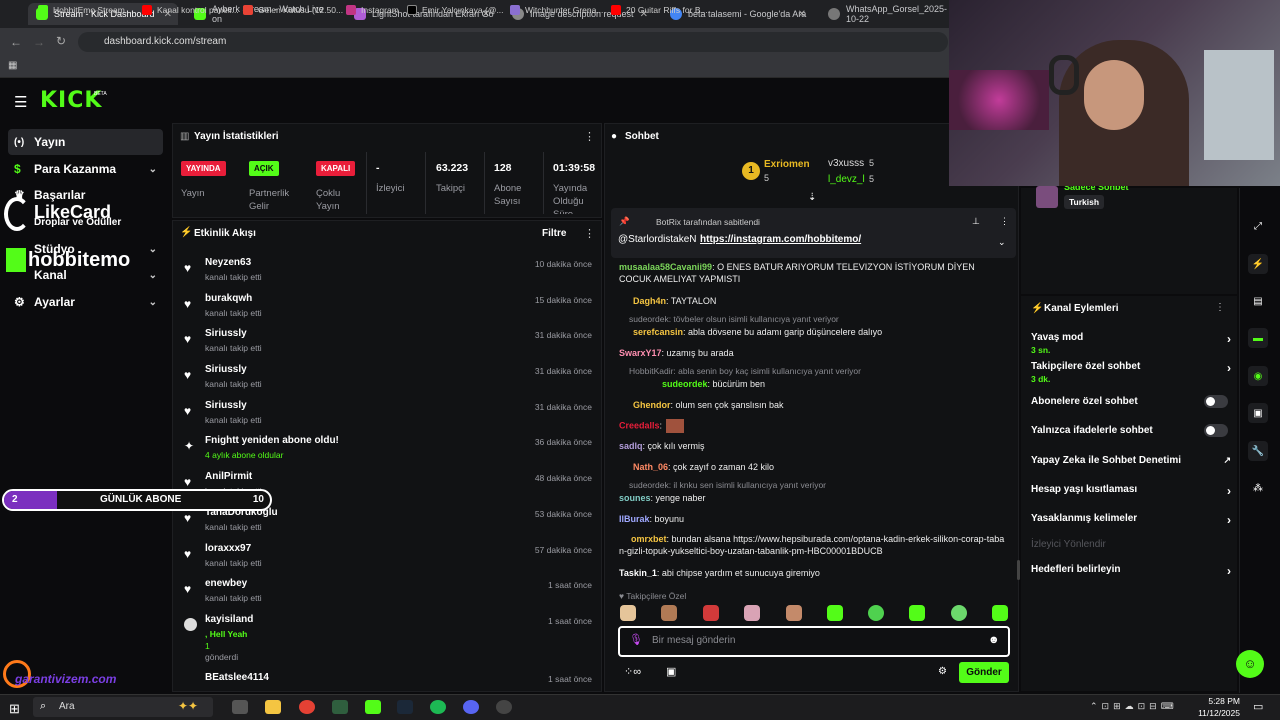  Describe the element at coordinates (438, 707) in the screenshot. I see `spotify-icon` at that location.